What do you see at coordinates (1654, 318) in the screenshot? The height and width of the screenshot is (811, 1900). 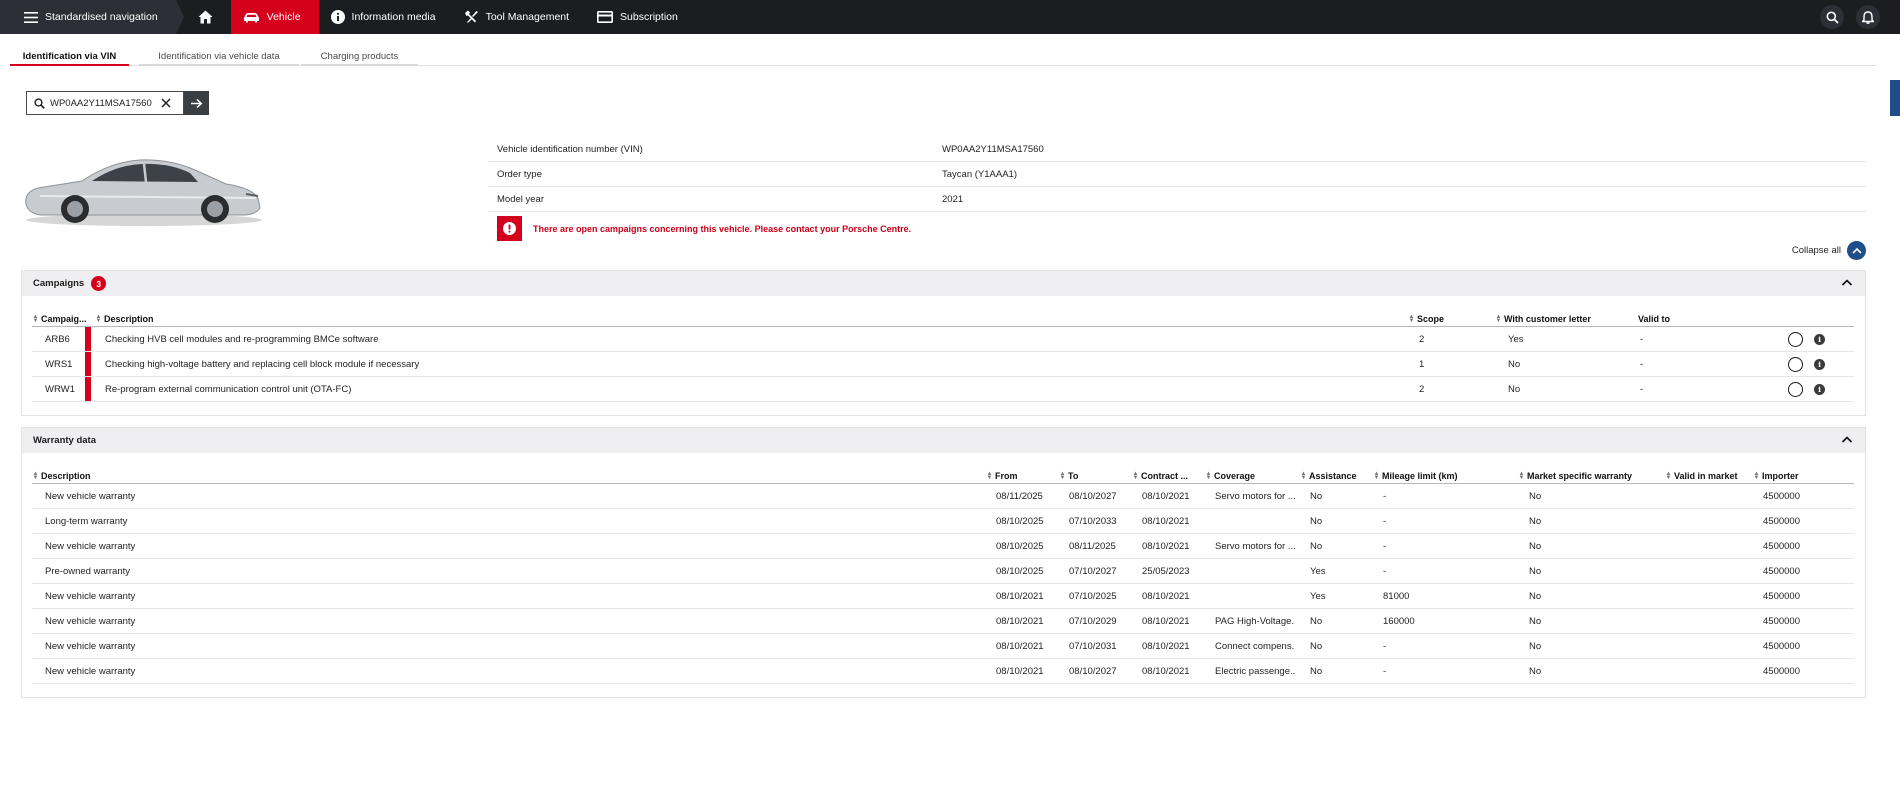 I see `col-valid-to: Valid to` at bounding box center [1654, 318].